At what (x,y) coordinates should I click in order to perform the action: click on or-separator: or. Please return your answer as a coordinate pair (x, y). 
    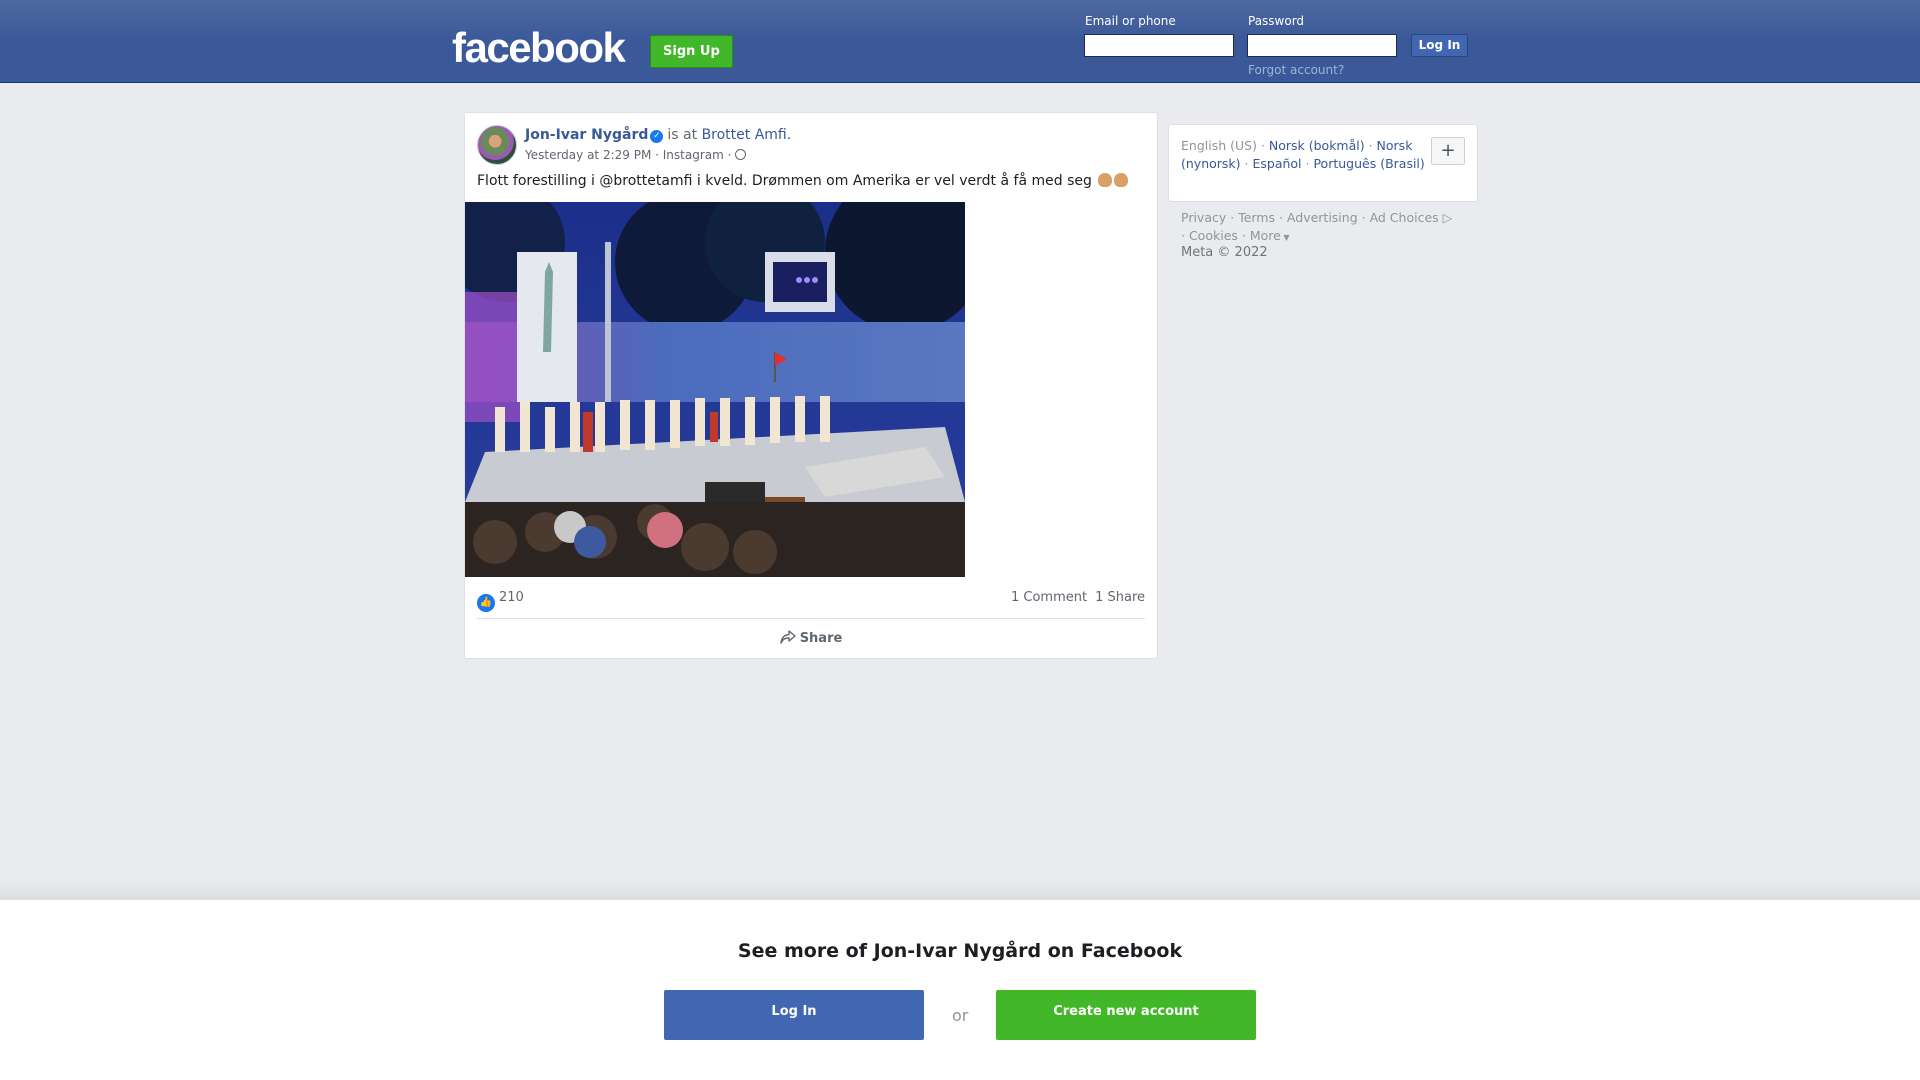
    Looking at the image, I should click on (960, 1015).